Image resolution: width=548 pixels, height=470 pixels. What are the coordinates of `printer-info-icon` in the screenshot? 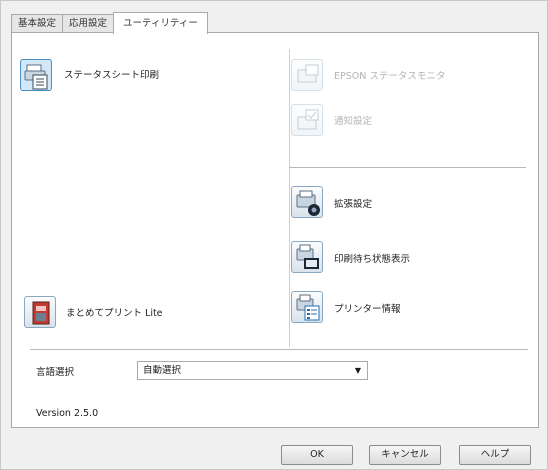 It's located at (307, 307).